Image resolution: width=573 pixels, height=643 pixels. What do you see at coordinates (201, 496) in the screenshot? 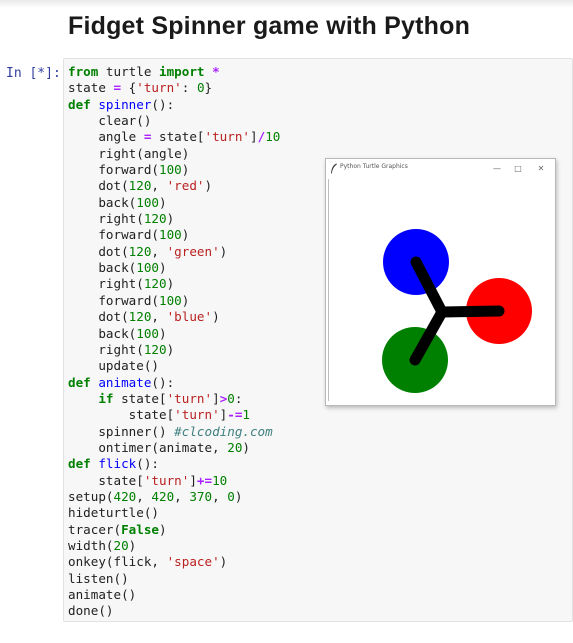
I see `code-token: 370` at bounding box center [201, 496].